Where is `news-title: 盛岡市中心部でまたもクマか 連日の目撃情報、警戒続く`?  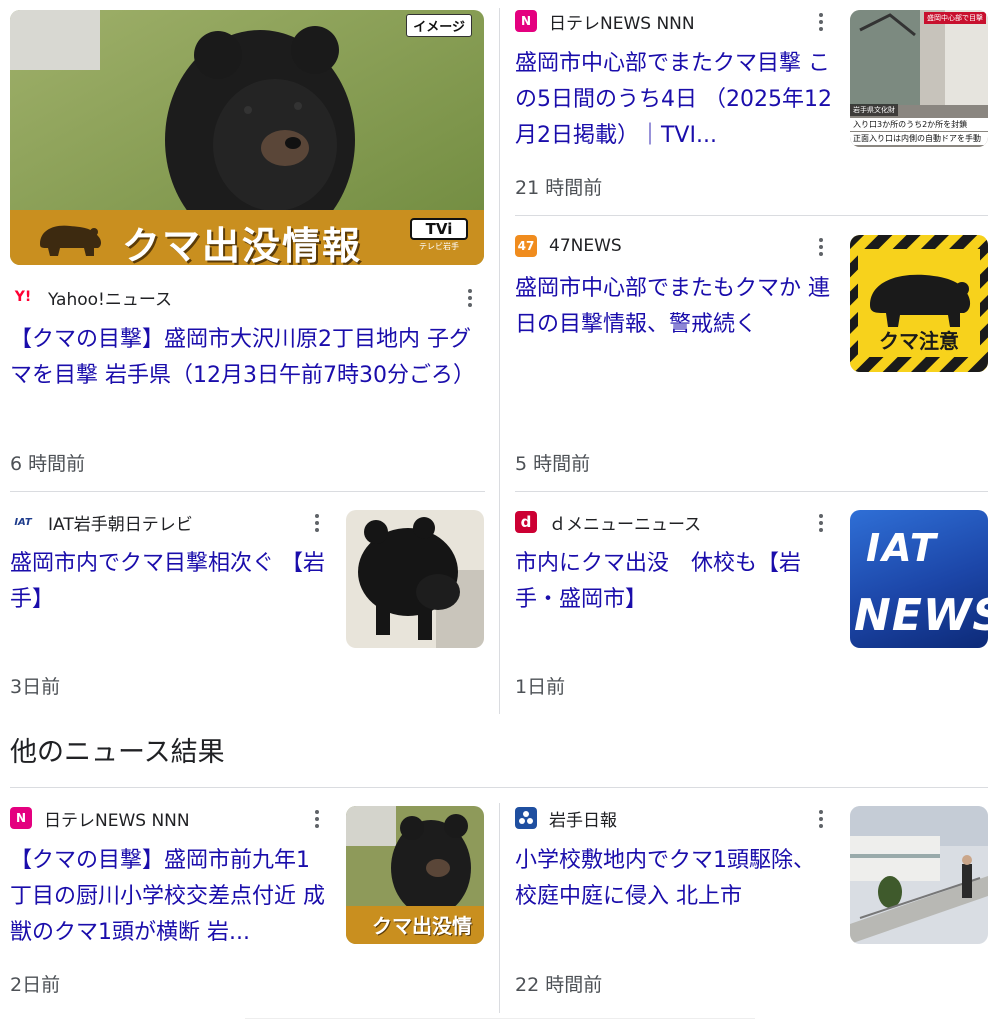 news-title: 盛岡市中心部でまたもクマか 連日の目撃情報、警戒続く is located at coordinates (674, 307).